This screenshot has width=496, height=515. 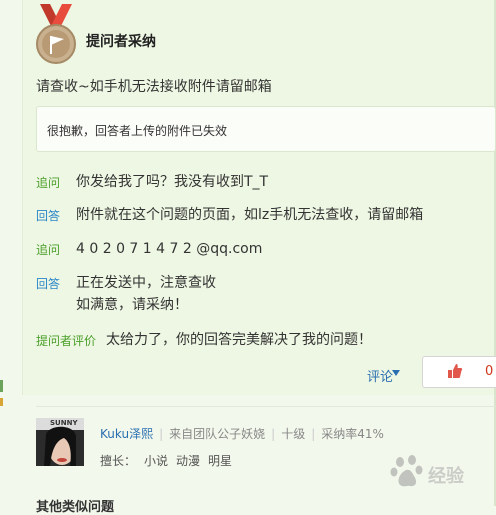 What do you see at coordinates (380, 375) in the screenshot?
I see `comment-link: 评论` at bounding box center [380, 375].